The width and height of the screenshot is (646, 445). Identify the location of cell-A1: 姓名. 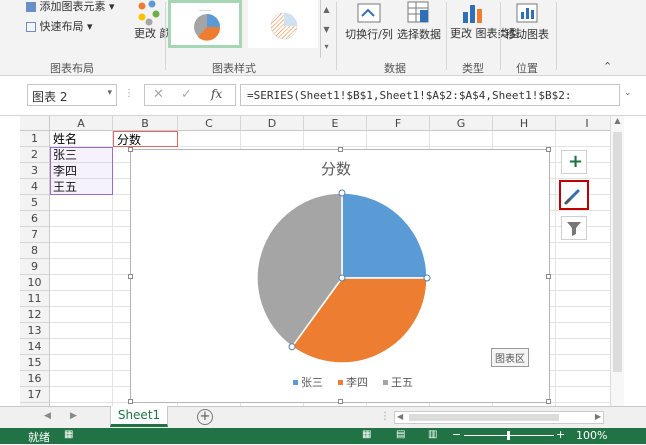
(63, 139).